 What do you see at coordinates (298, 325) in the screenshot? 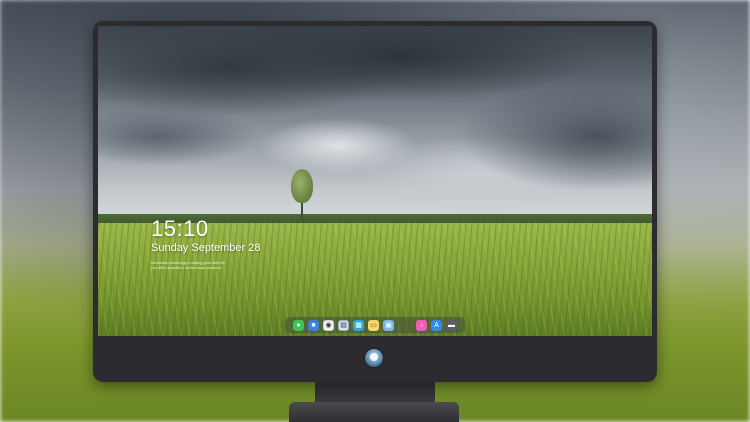
I see `messages-icon: ●` at bounding box center [298, 325].